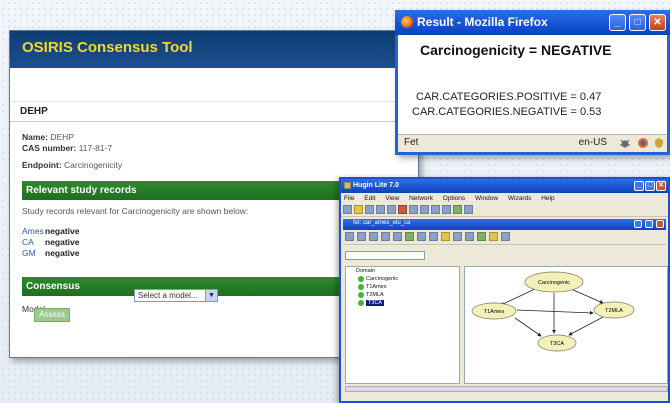  Describe the element at coordinates (421, 236) in the screenshot. I see `arrow-icon` at that location.